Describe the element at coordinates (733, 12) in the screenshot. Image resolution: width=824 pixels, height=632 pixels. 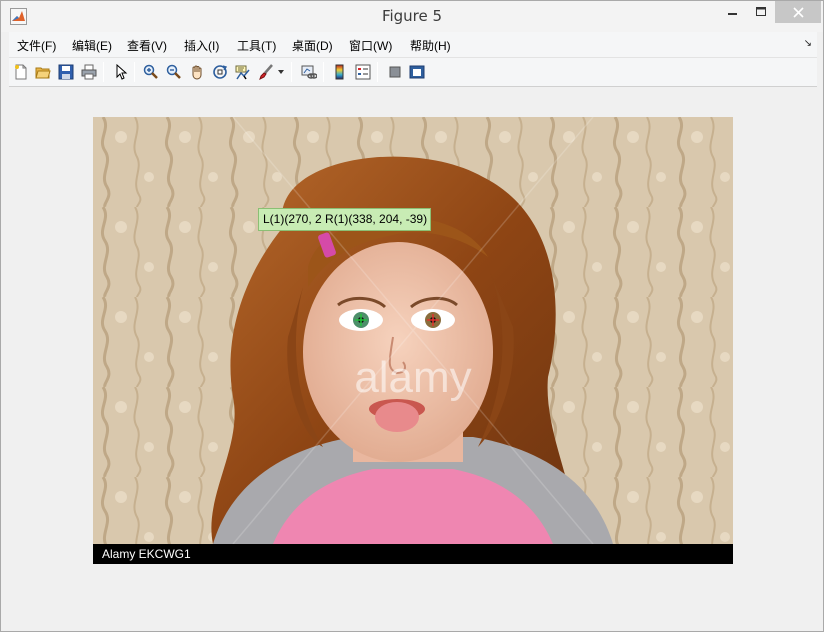
I see `minimize-button` at that location.